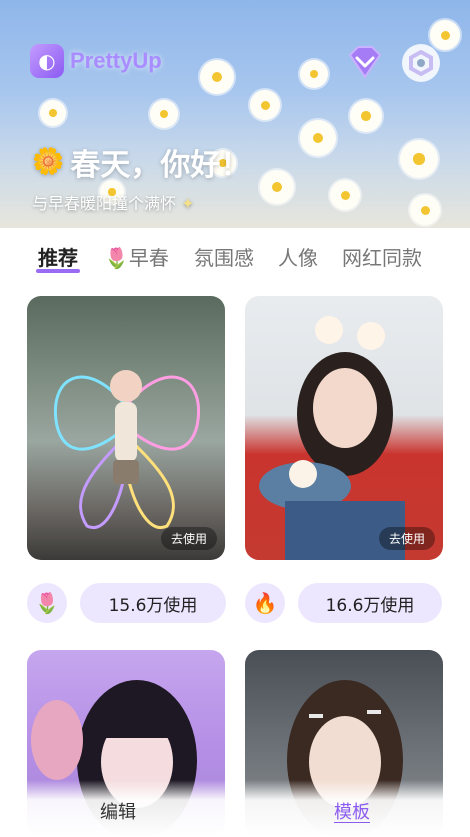 The width and height of the screenshot is (470, 837). Describe the element at coordinates (136, 256) in the screenshot. I see `tab-early-spring: 🌷早春` at that location.